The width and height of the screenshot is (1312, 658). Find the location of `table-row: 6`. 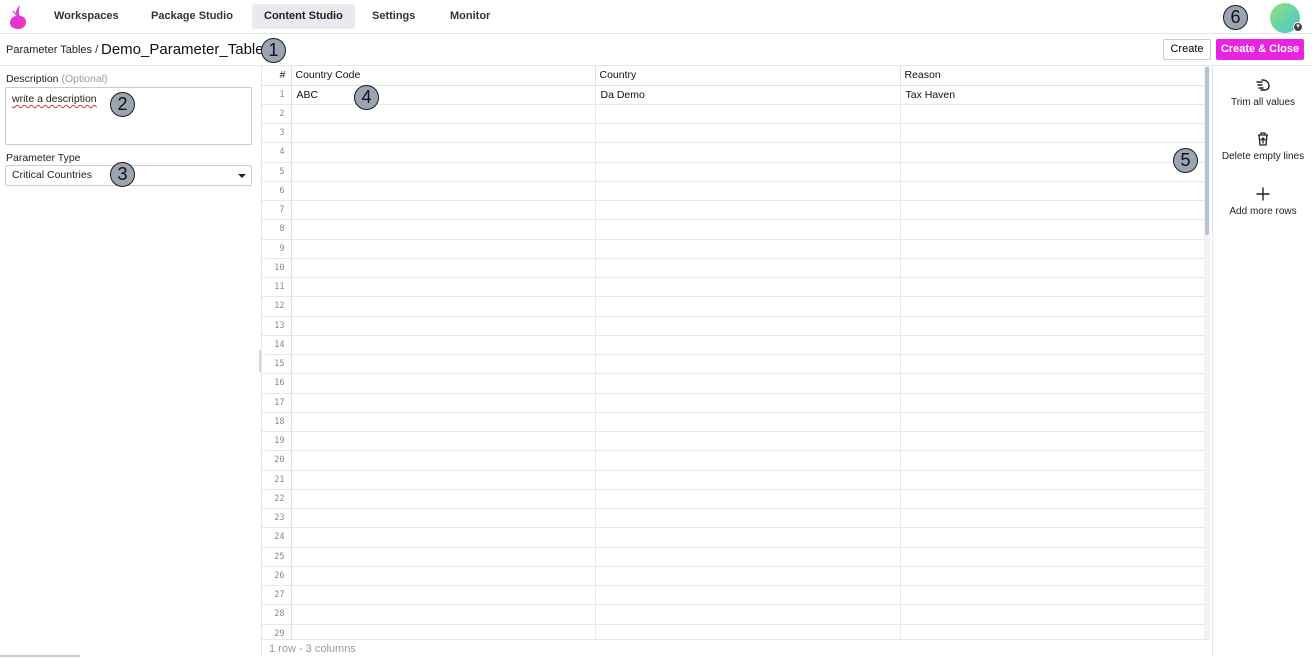

table-row: 6 is located at coordinates (734, 191).